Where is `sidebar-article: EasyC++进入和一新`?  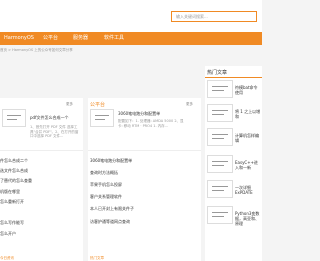
sidebar-article: EasyC++进入和一新 is located at coordinates (232, 165).